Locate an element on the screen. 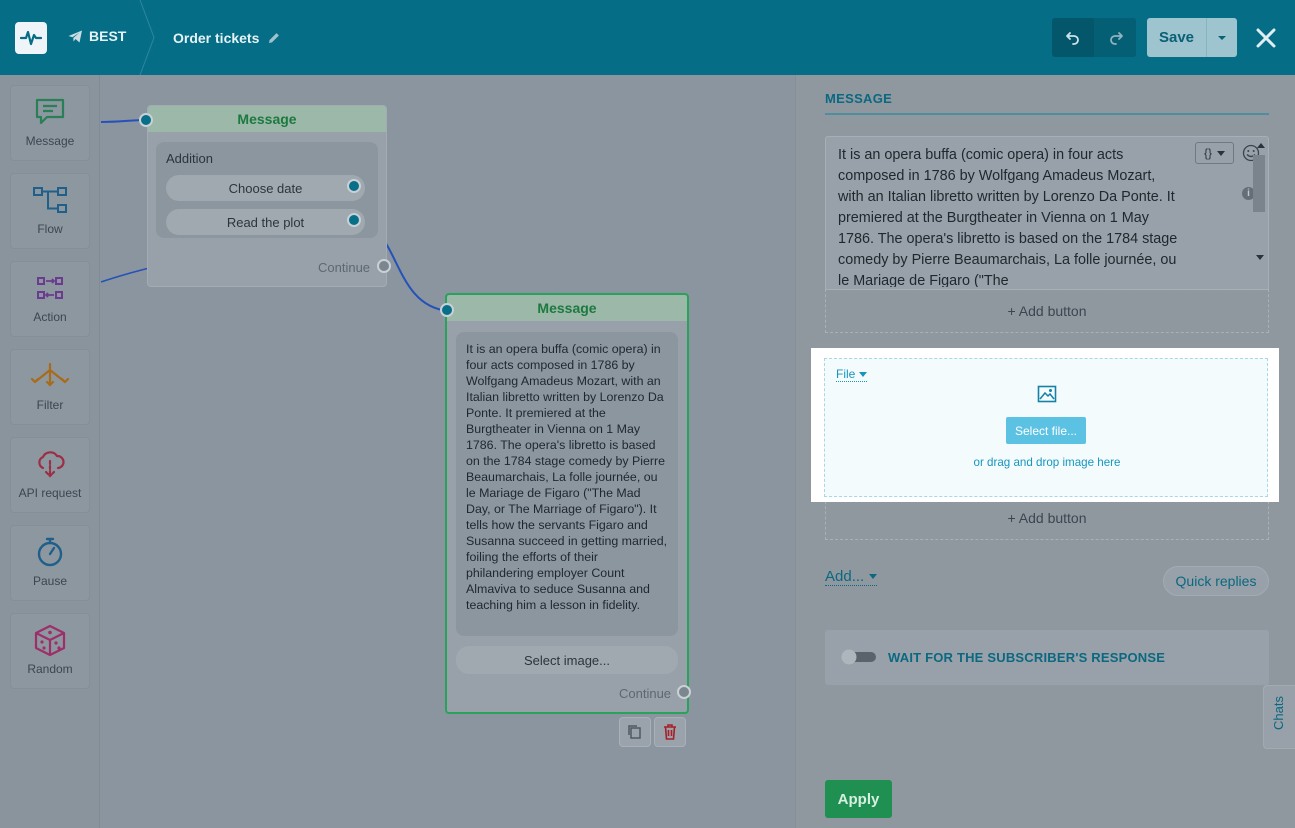  top-header: BEST Order tickets Save is located at coordinates (647, 37).